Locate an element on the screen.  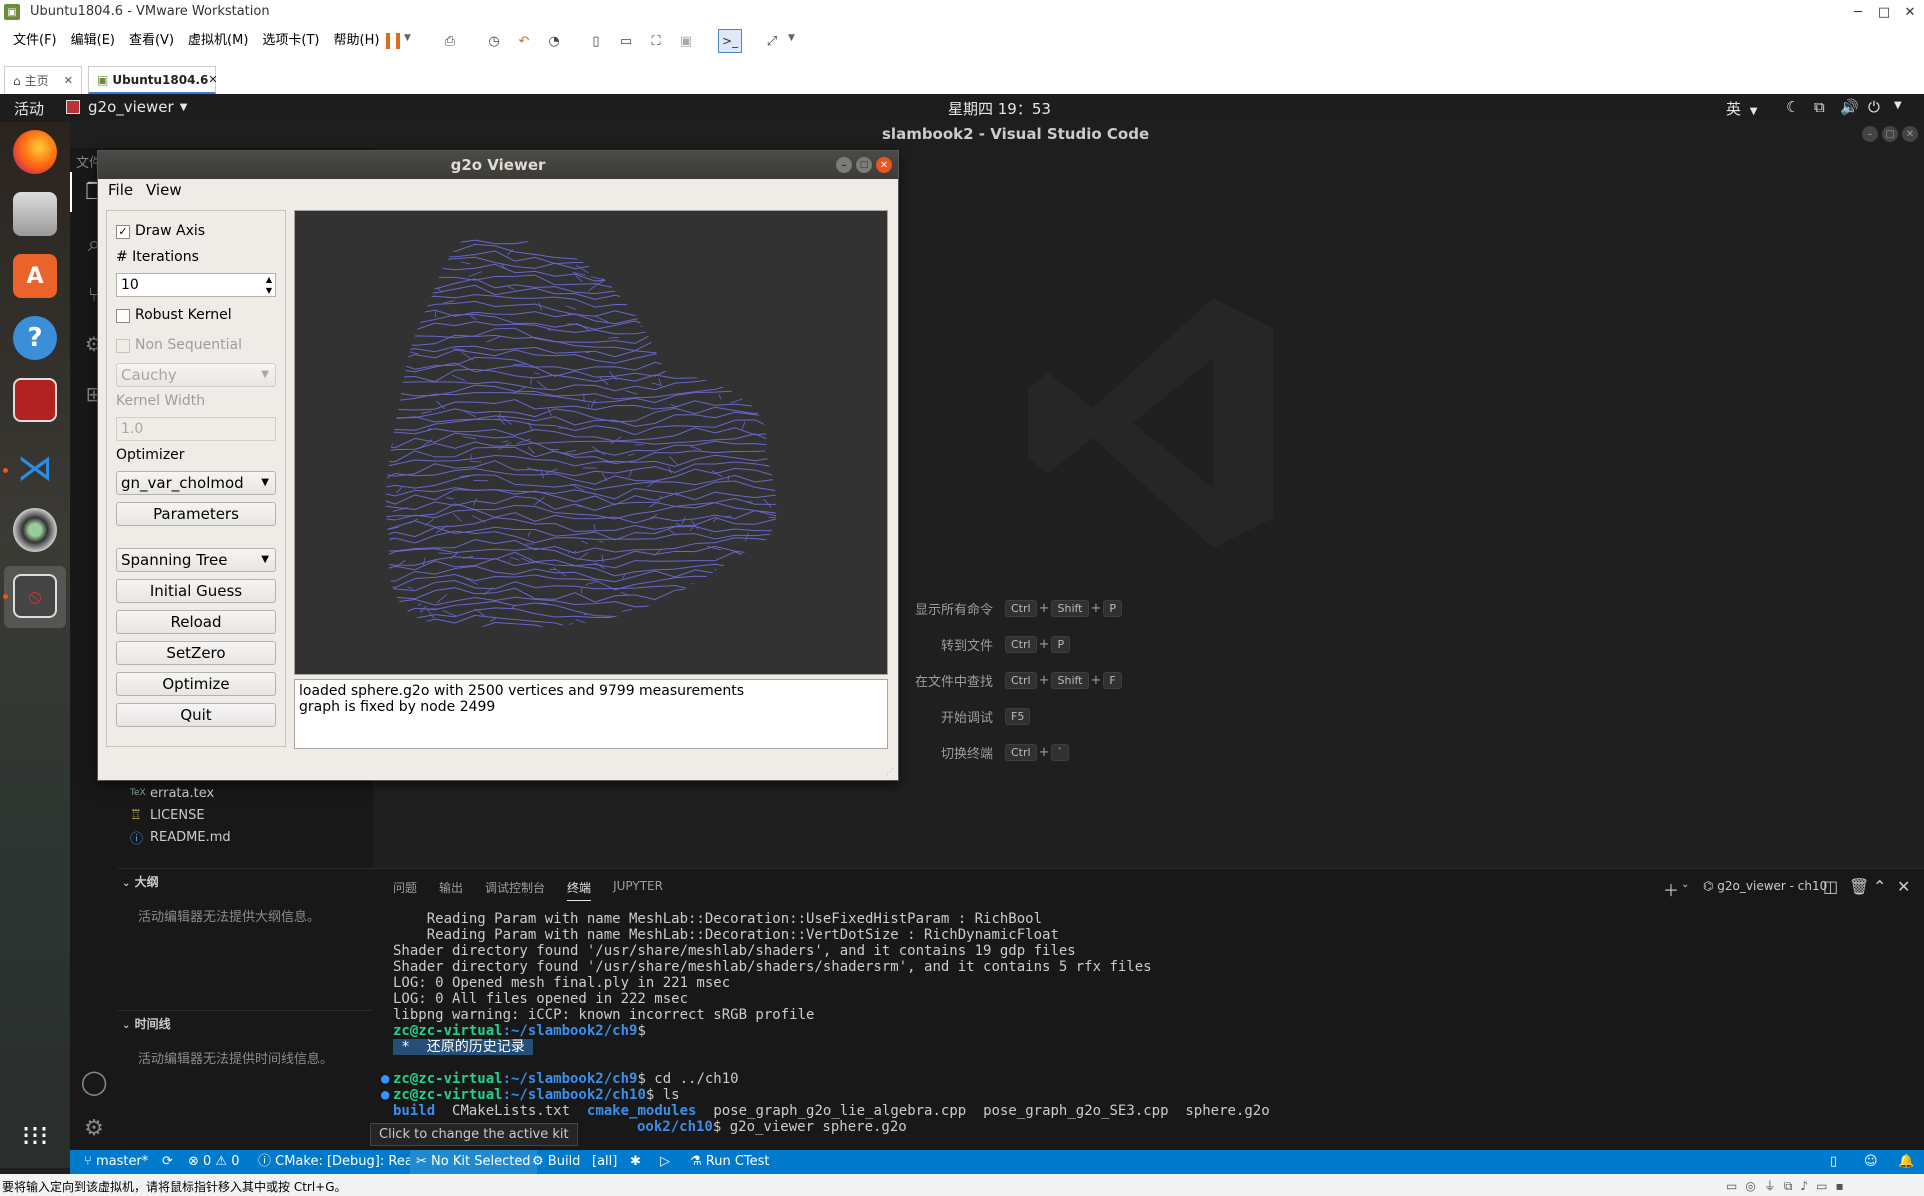
build-target: [all] is located at coordinates (604, 1162).